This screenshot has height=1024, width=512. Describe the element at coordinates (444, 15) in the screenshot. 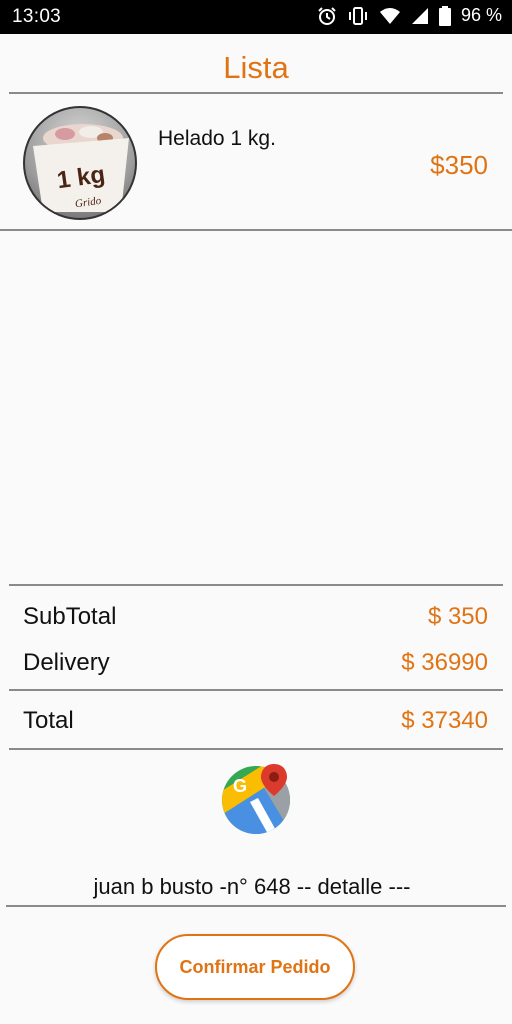

I see `battery-icon` at that location.